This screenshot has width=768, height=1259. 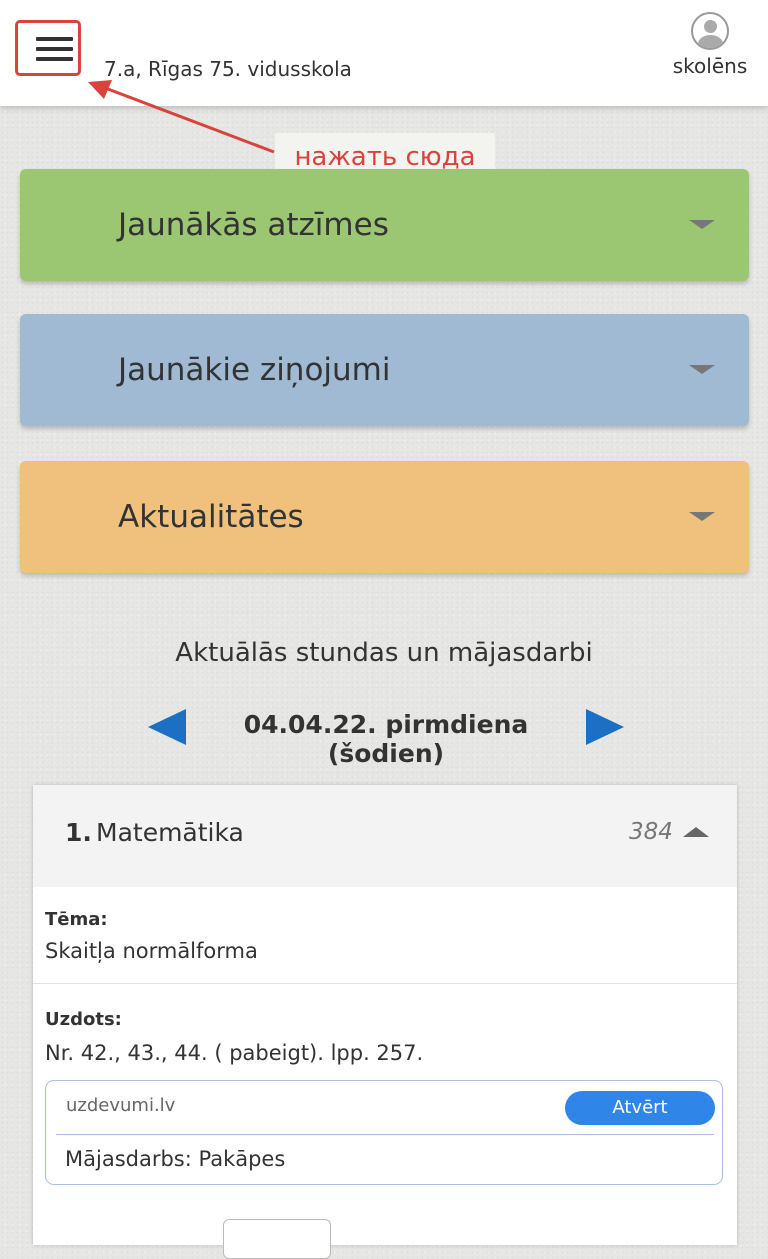 What do you see at coordinates (167, 727) in the screenshot?
I see `previous-day-arrow-icon` at bounding box center [167, 727].